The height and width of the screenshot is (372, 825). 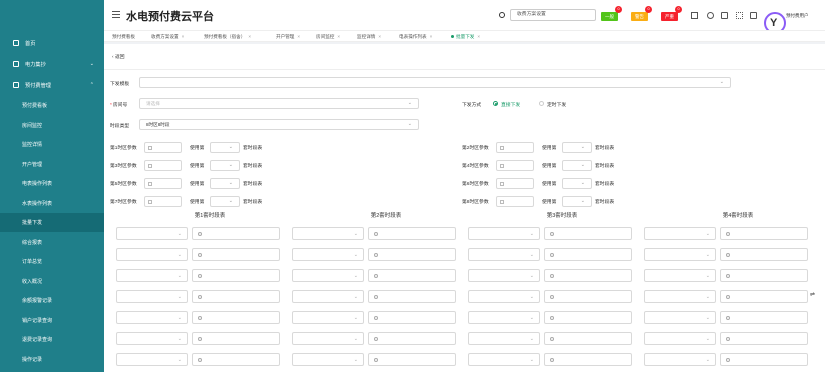 I want to click on sidebar-subitem: 房间监控, so click(x=52, y=125).